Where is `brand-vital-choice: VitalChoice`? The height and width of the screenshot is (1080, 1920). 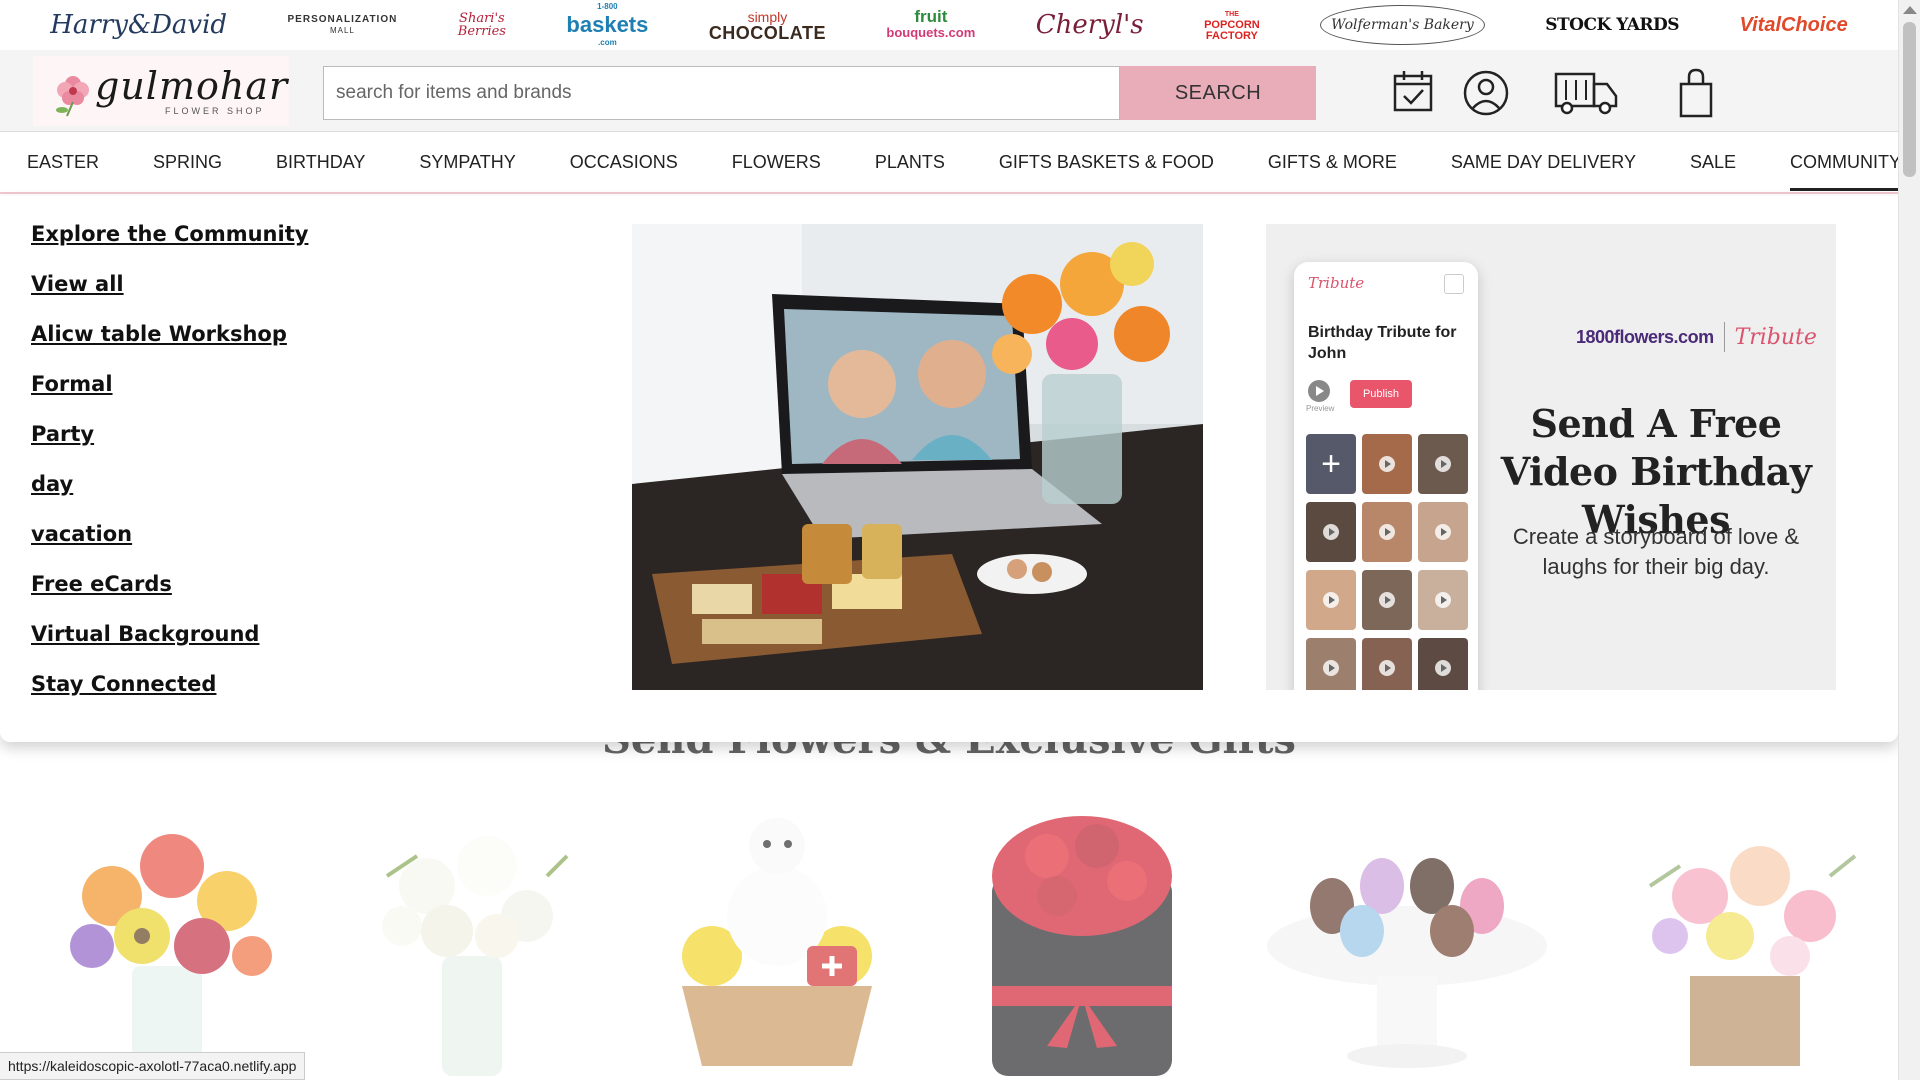
brand-vital-choice: VitalChoice is located at coordinates (1794, 25).